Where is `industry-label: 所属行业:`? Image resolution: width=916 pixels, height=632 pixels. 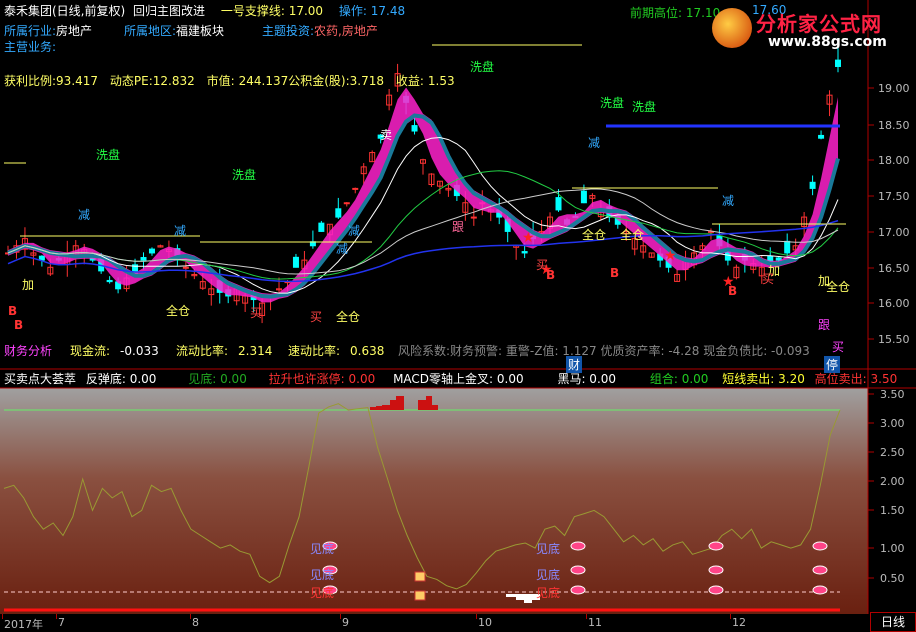
industry-label: 所属行业: is located at coordinates (30, 31).